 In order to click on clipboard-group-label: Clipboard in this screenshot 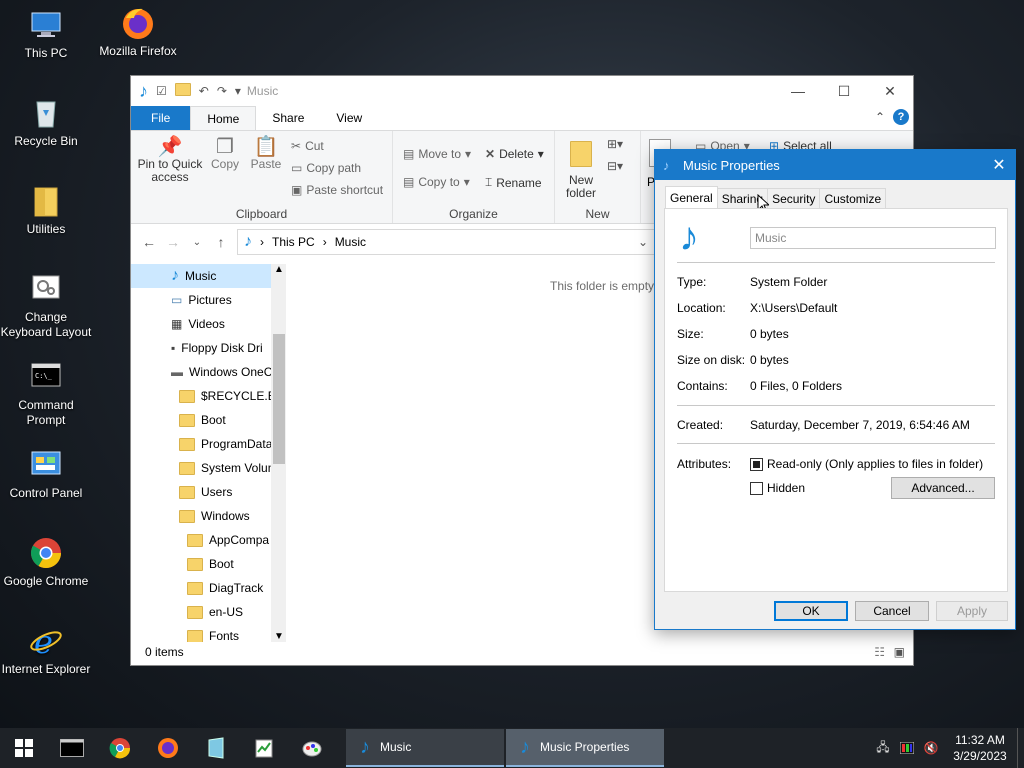, I will do `click(261, 214)`.